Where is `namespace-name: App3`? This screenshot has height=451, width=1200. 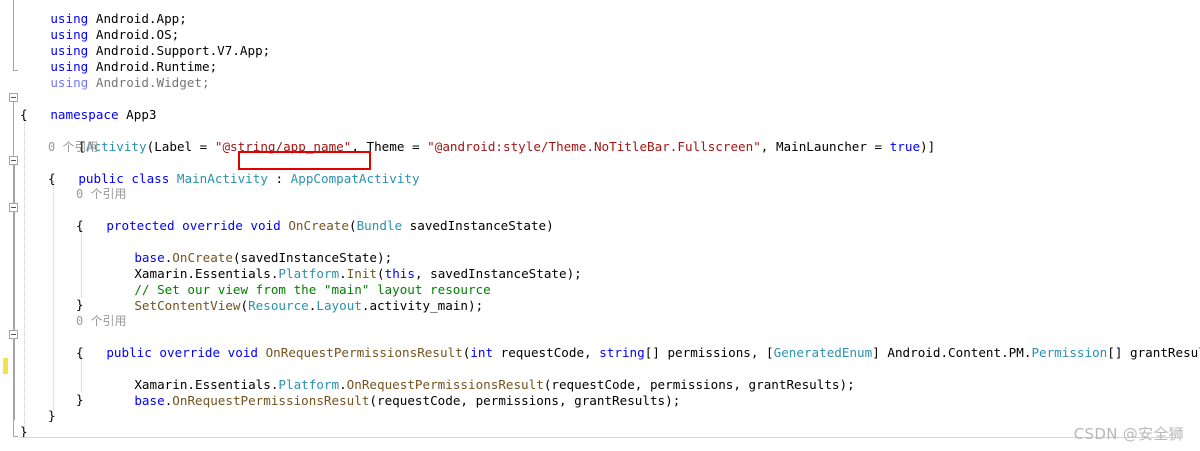 namespace-name: App3 is located at coordinates (137, 114).